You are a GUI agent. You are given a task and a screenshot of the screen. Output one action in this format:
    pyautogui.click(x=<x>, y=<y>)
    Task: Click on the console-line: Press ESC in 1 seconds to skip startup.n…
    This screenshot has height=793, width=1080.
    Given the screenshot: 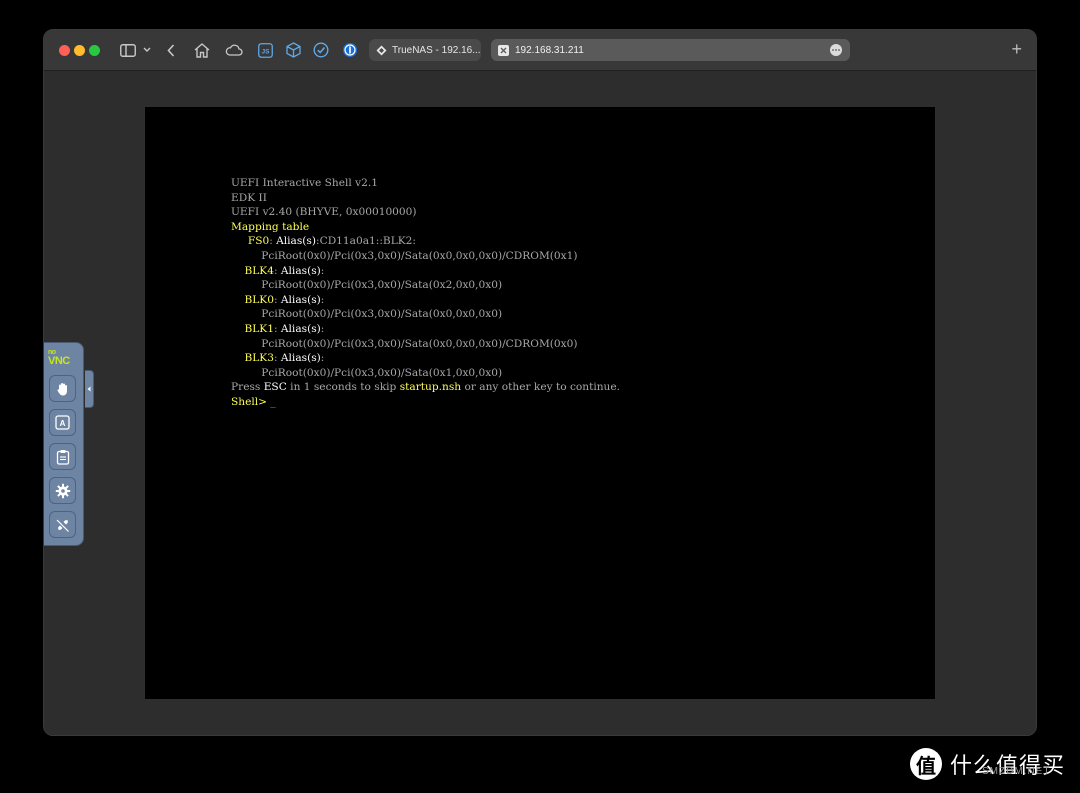 What is the action you would take?
    pyautogui.click(x=425, y=387)
    